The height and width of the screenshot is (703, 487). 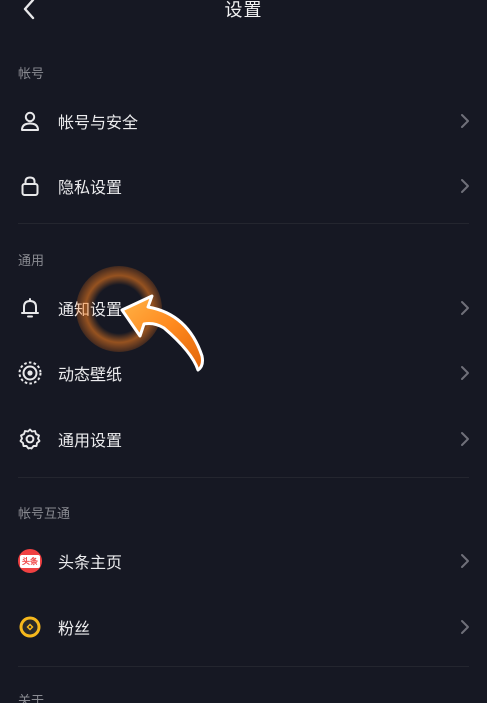 I want to click on section-label-general: 通用, so click(x=31, y=261).